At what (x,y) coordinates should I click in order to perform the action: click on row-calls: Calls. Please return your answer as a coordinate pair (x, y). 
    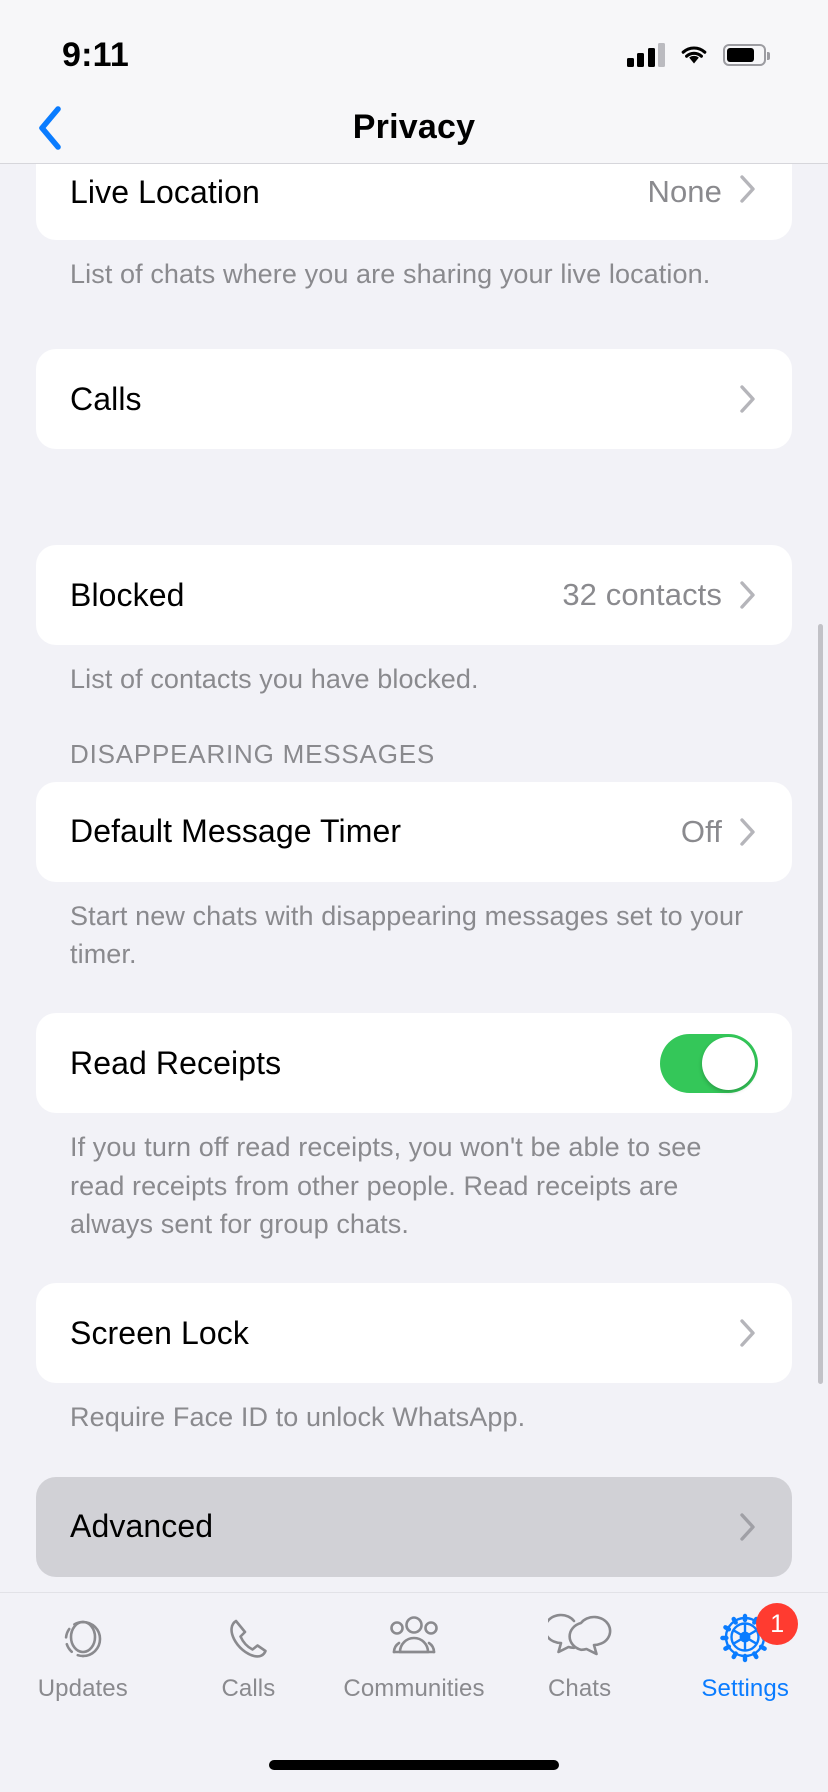
    Looking at the image, I should click on (414, 399).